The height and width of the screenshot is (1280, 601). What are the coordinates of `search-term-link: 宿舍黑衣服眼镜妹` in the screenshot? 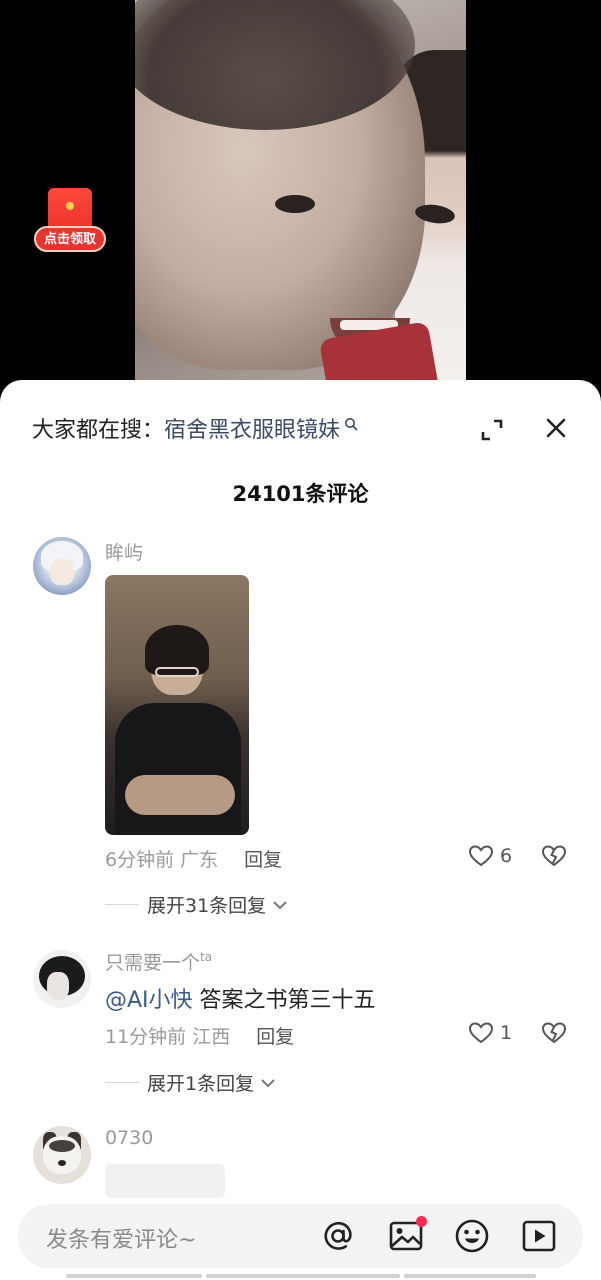 It's located at (252, 428).